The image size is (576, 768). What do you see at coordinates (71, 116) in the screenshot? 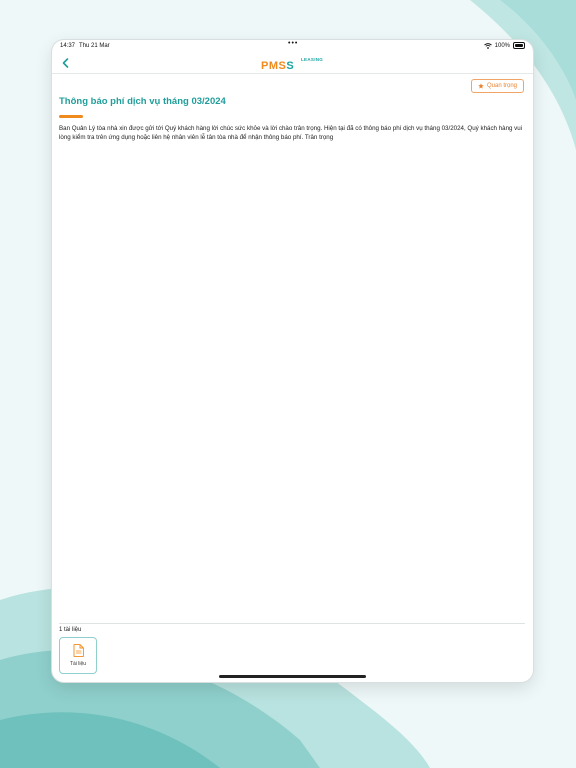
I see `title-underline` at bounding box center [71, 116].